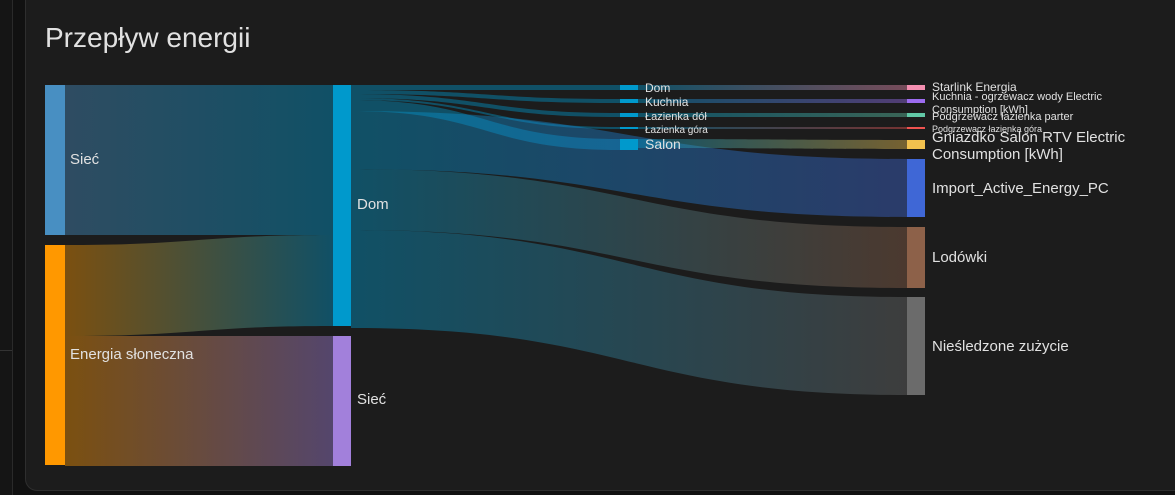 The height and width of the screenshot is (495, 1175). I want to click on sankey-label-area-dom: Dom, so click(657, 88).